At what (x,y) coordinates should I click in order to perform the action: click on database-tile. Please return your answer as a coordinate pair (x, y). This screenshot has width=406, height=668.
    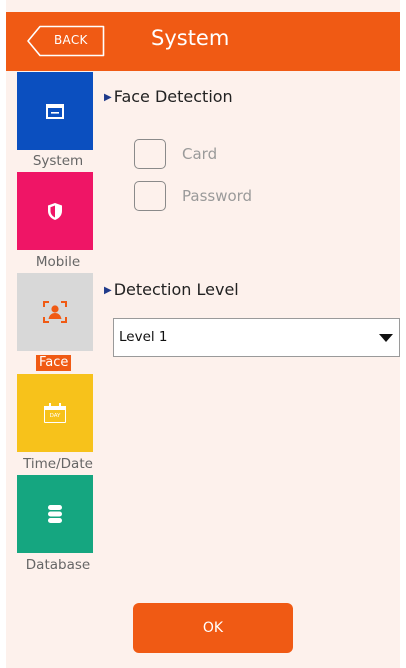
    Looking at the image, I should click on (55, 514).